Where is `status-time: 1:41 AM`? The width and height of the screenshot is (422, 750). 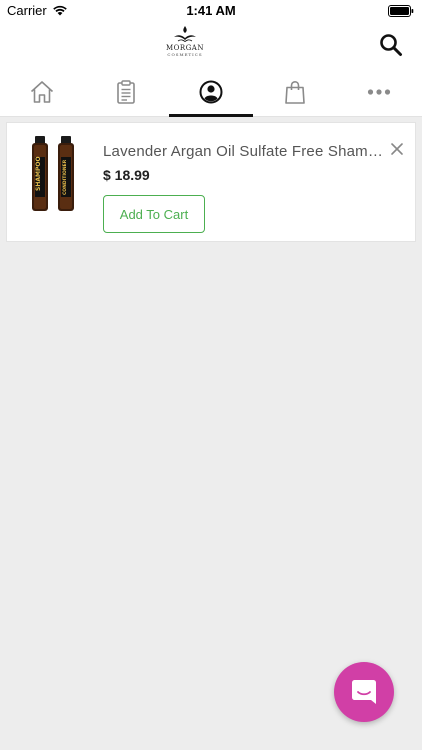 status-time: 1:41 AM is located at coordinates (211, 10).